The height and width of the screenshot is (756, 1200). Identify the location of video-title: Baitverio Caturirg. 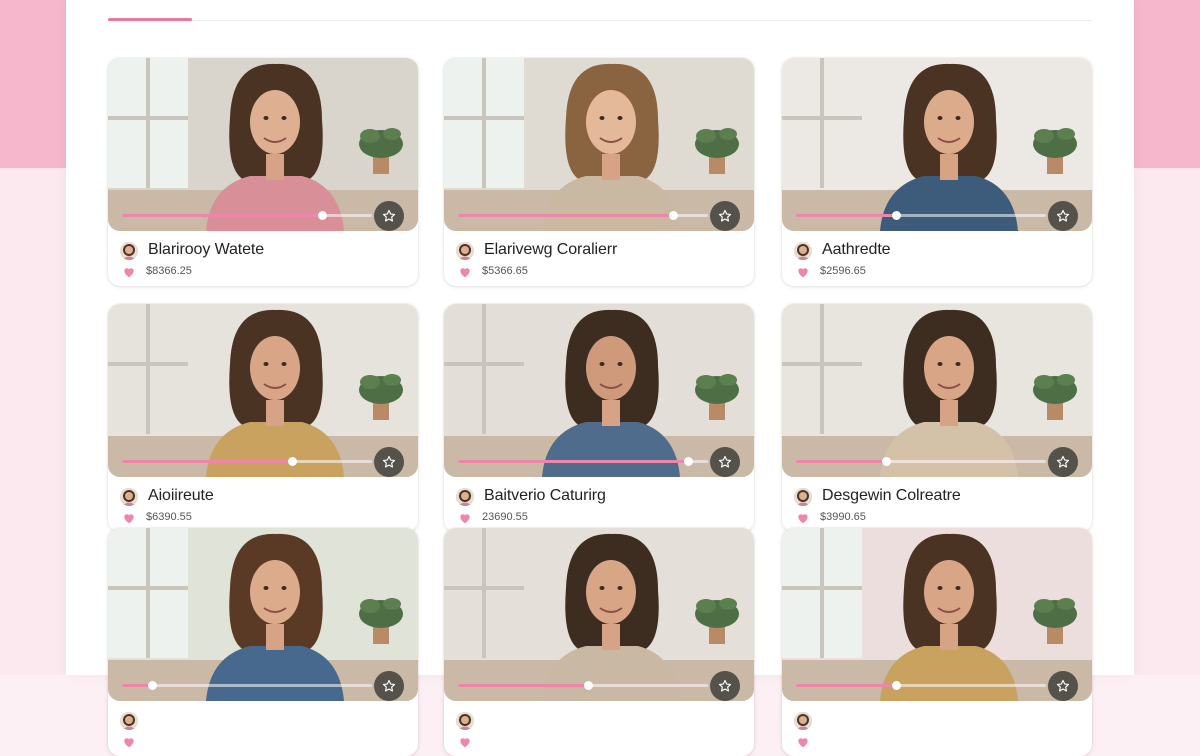
(545, 496).